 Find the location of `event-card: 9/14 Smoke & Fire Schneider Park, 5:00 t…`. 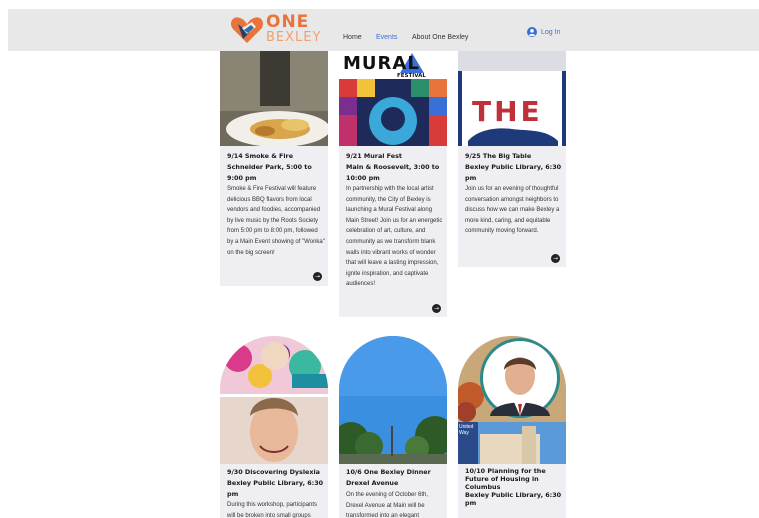

event-card: 9/14 Smoke & Fire Schneider Park, 5:00 t… is located at coordinates (274, 168).